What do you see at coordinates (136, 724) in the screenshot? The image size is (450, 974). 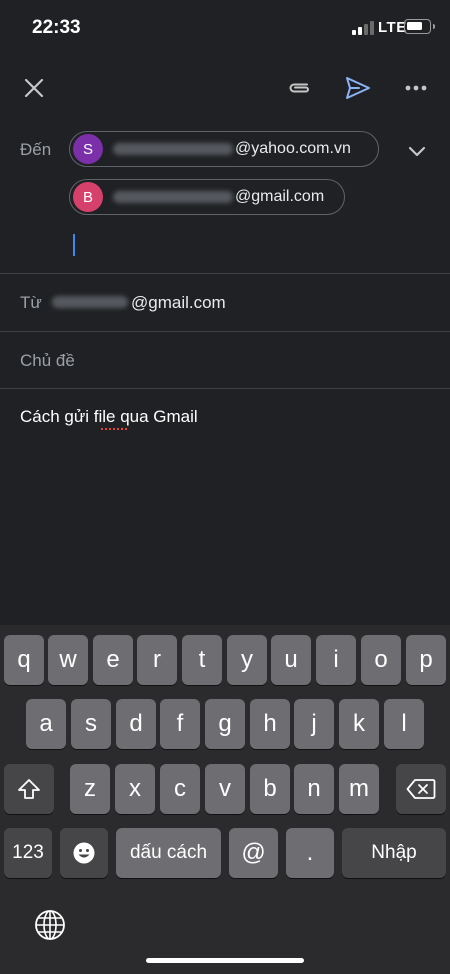 I see `key-d: d` at bounding box center [136, 724].